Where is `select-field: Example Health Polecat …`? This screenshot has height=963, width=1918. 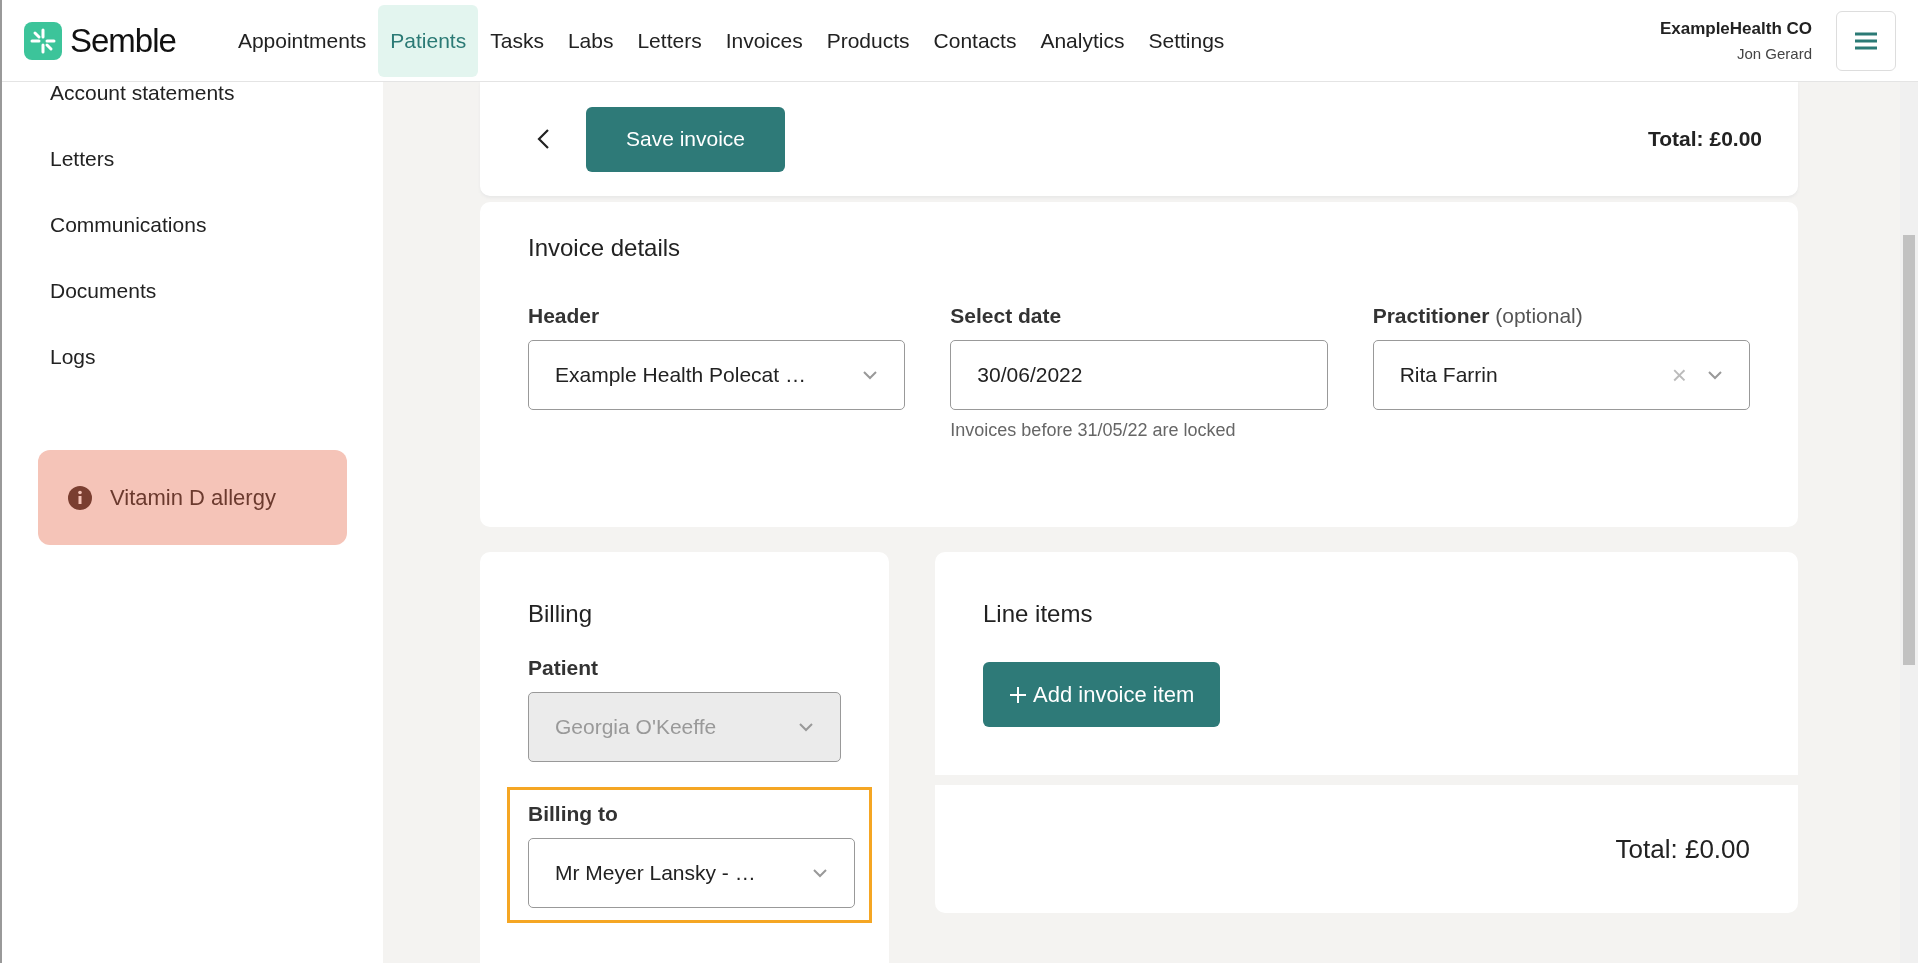
select-field: Example Health Polecat … is located at coordinates (717, 375).